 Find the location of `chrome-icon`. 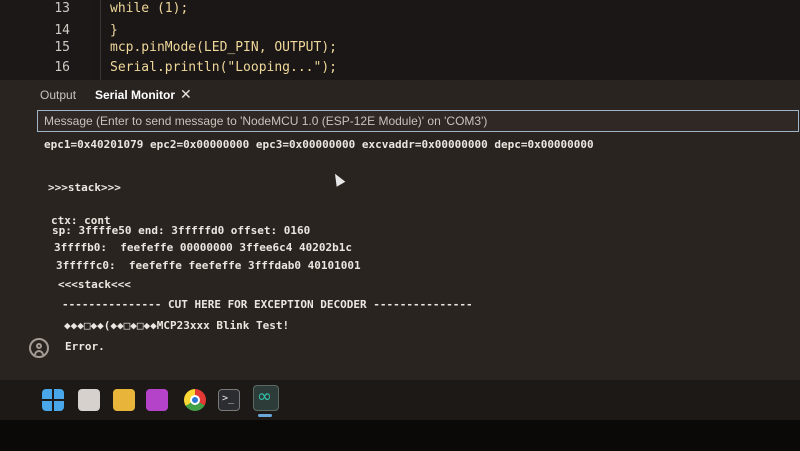

chrome-icon is located at coordinates (195, 400).